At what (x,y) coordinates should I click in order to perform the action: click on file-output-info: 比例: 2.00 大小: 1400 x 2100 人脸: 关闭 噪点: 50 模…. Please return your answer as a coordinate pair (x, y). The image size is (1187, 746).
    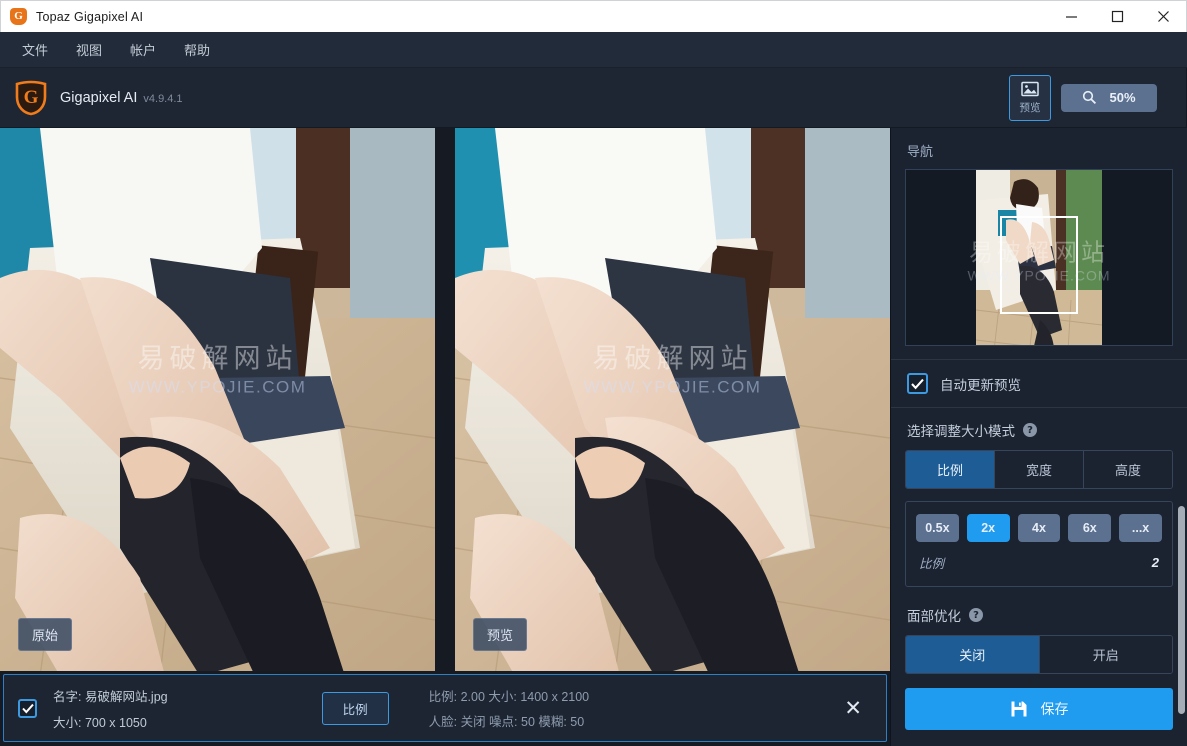
    Looking at the image, I should click on (509, 708).